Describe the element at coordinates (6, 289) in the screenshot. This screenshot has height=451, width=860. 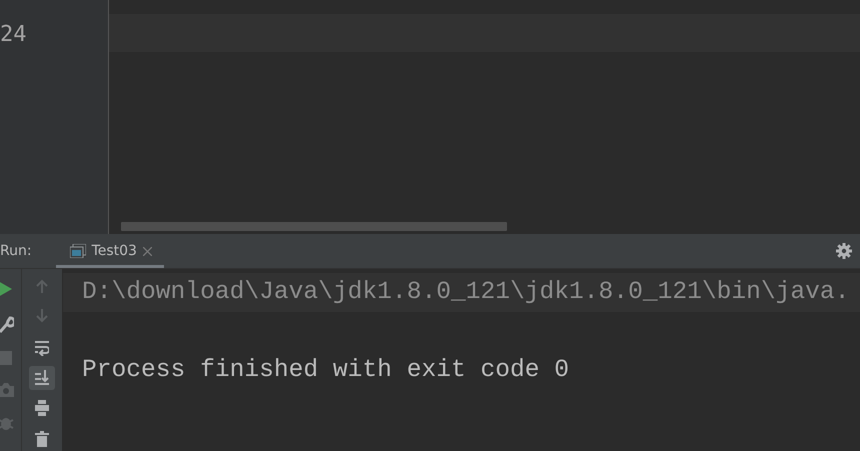
I see `run-icon` at that location.